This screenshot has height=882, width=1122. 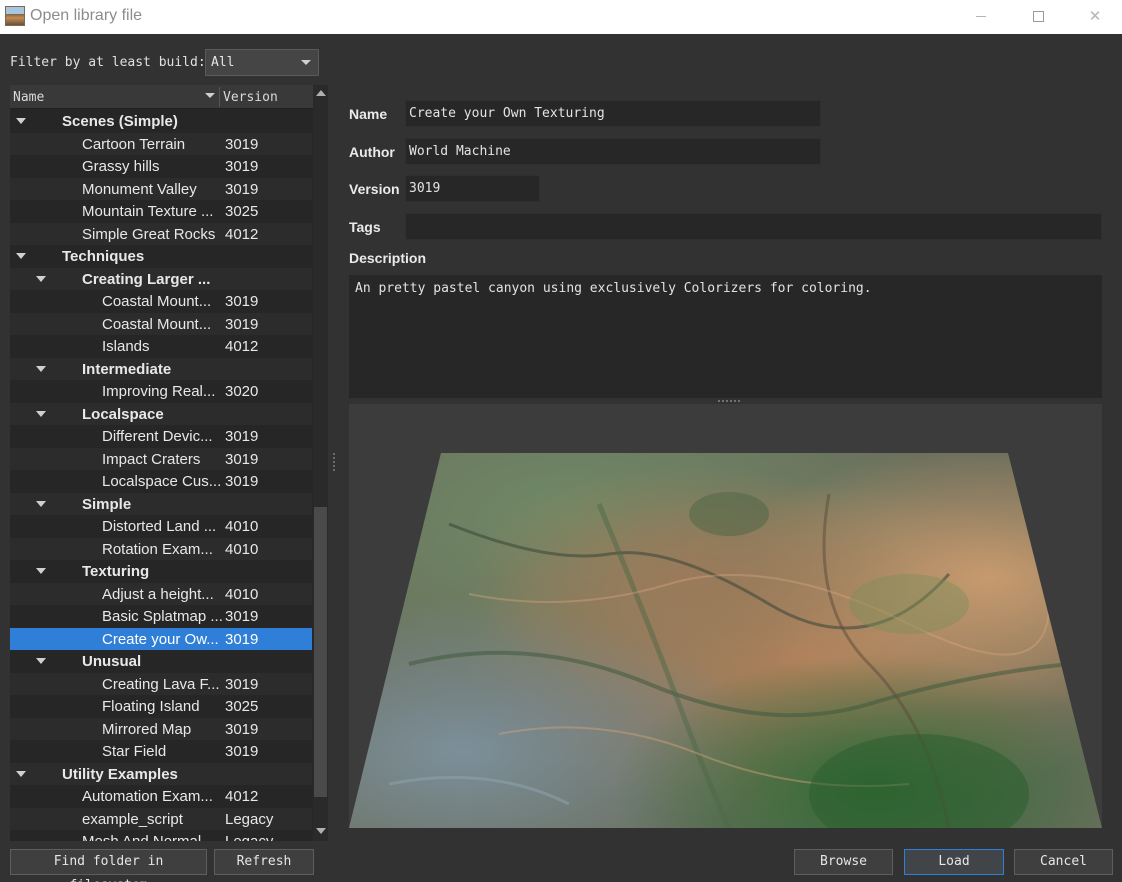 What do you see at coordinates (28, 97) in the screenshot?
I see `column-header-name: Name` at bounding box center [28, 97].